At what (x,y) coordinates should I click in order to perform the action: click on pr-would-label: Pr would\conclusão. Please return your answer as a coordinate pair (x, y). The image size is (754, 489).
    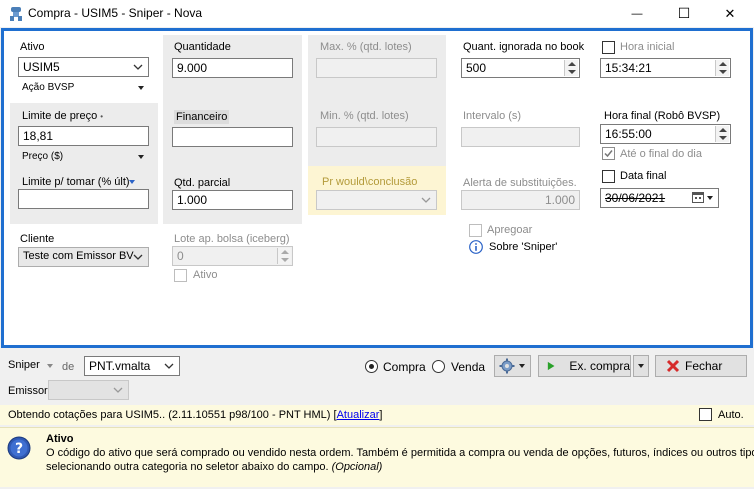
    Looking at the image, I should click on (370, 182).